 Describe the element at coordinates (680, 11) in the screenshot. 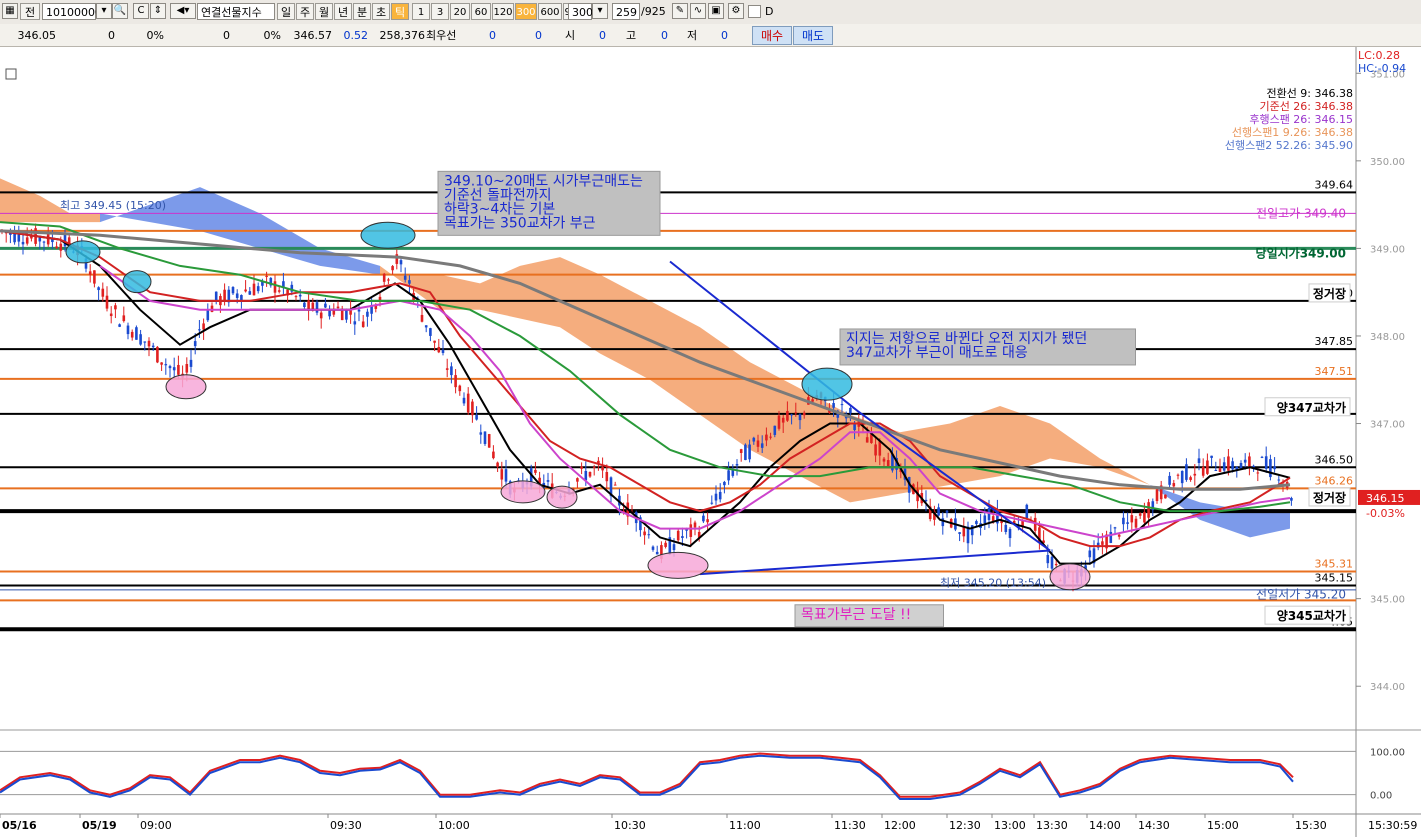

I see `tools-icon: ✎` at that location.